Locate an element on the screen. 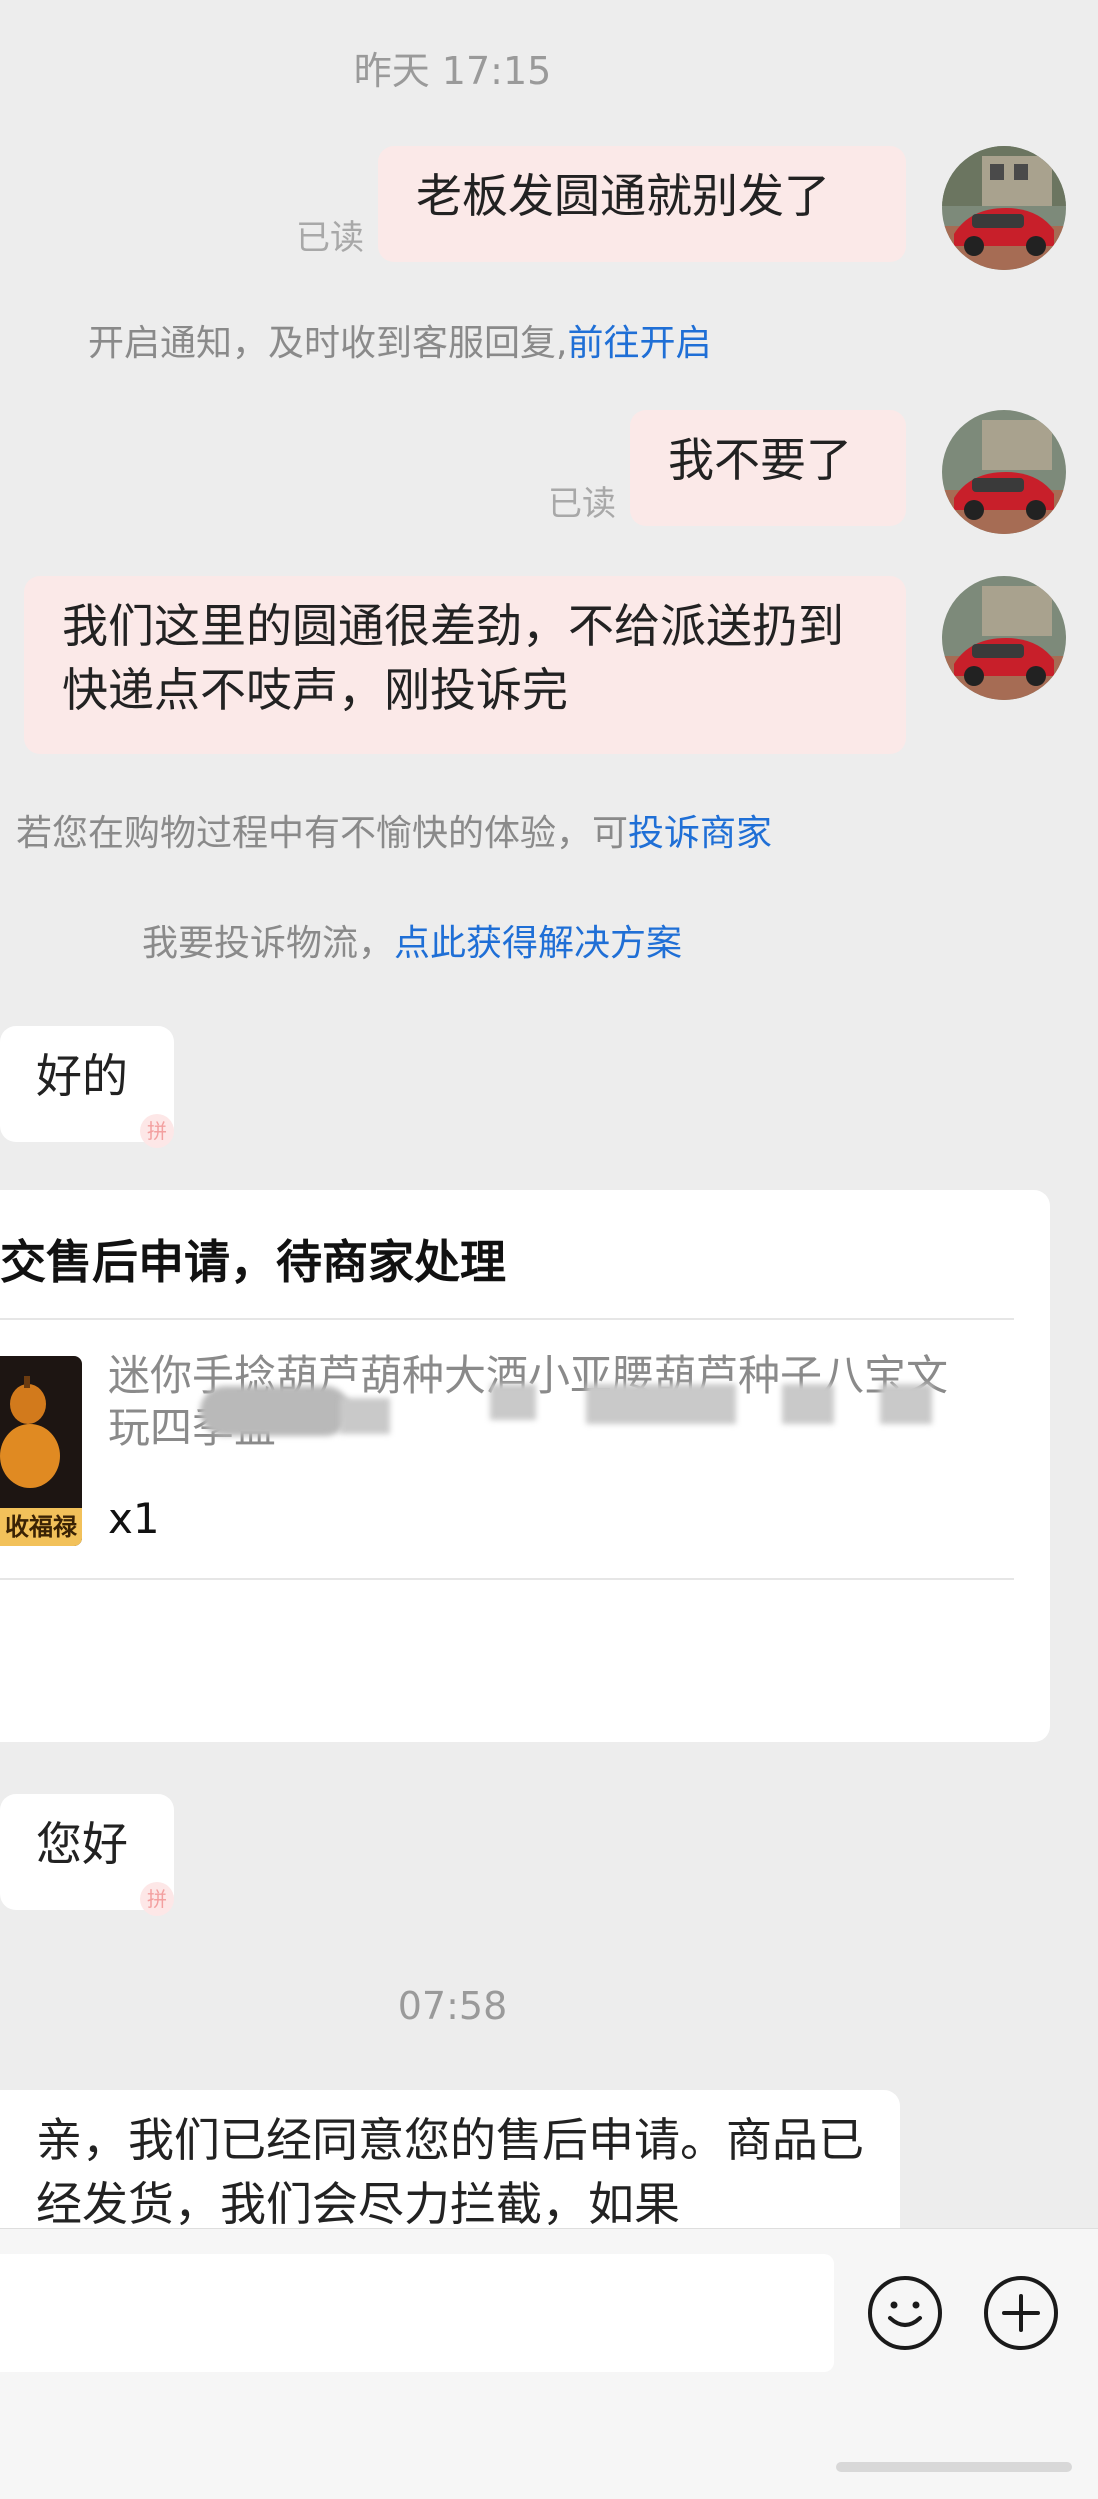 Image resolution: width=1098 pixels, height=2499 pixels. outgoing-message: 我们这里的圆通很差劲，不给派送扔到快递点不吱声，刚投诉完 is located at coordinates (465, 665).